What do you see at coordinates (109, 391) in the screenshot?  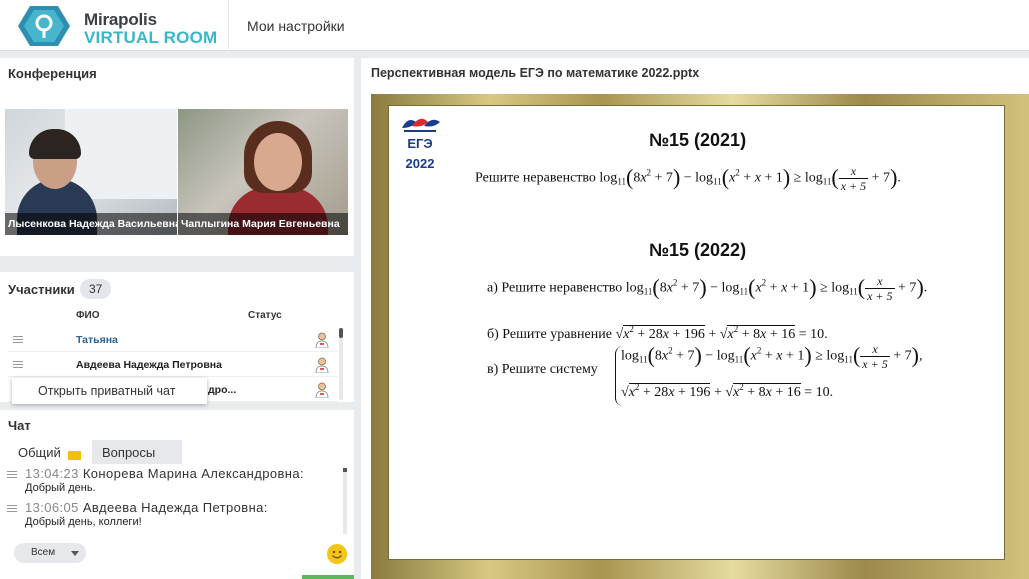 I see `context-menu-open-private-chat: Открыть приватный чат` at bounding box center [109, 391].